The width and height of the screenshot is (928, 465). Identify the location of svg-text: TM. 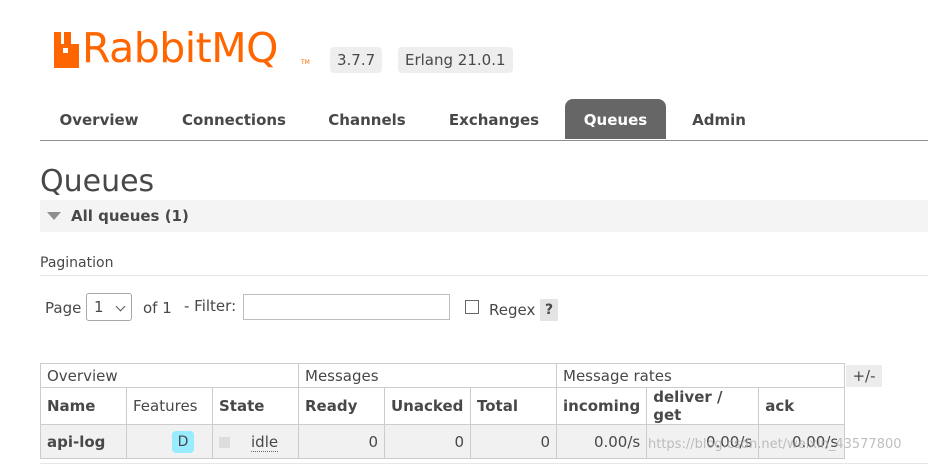
(305, 62).